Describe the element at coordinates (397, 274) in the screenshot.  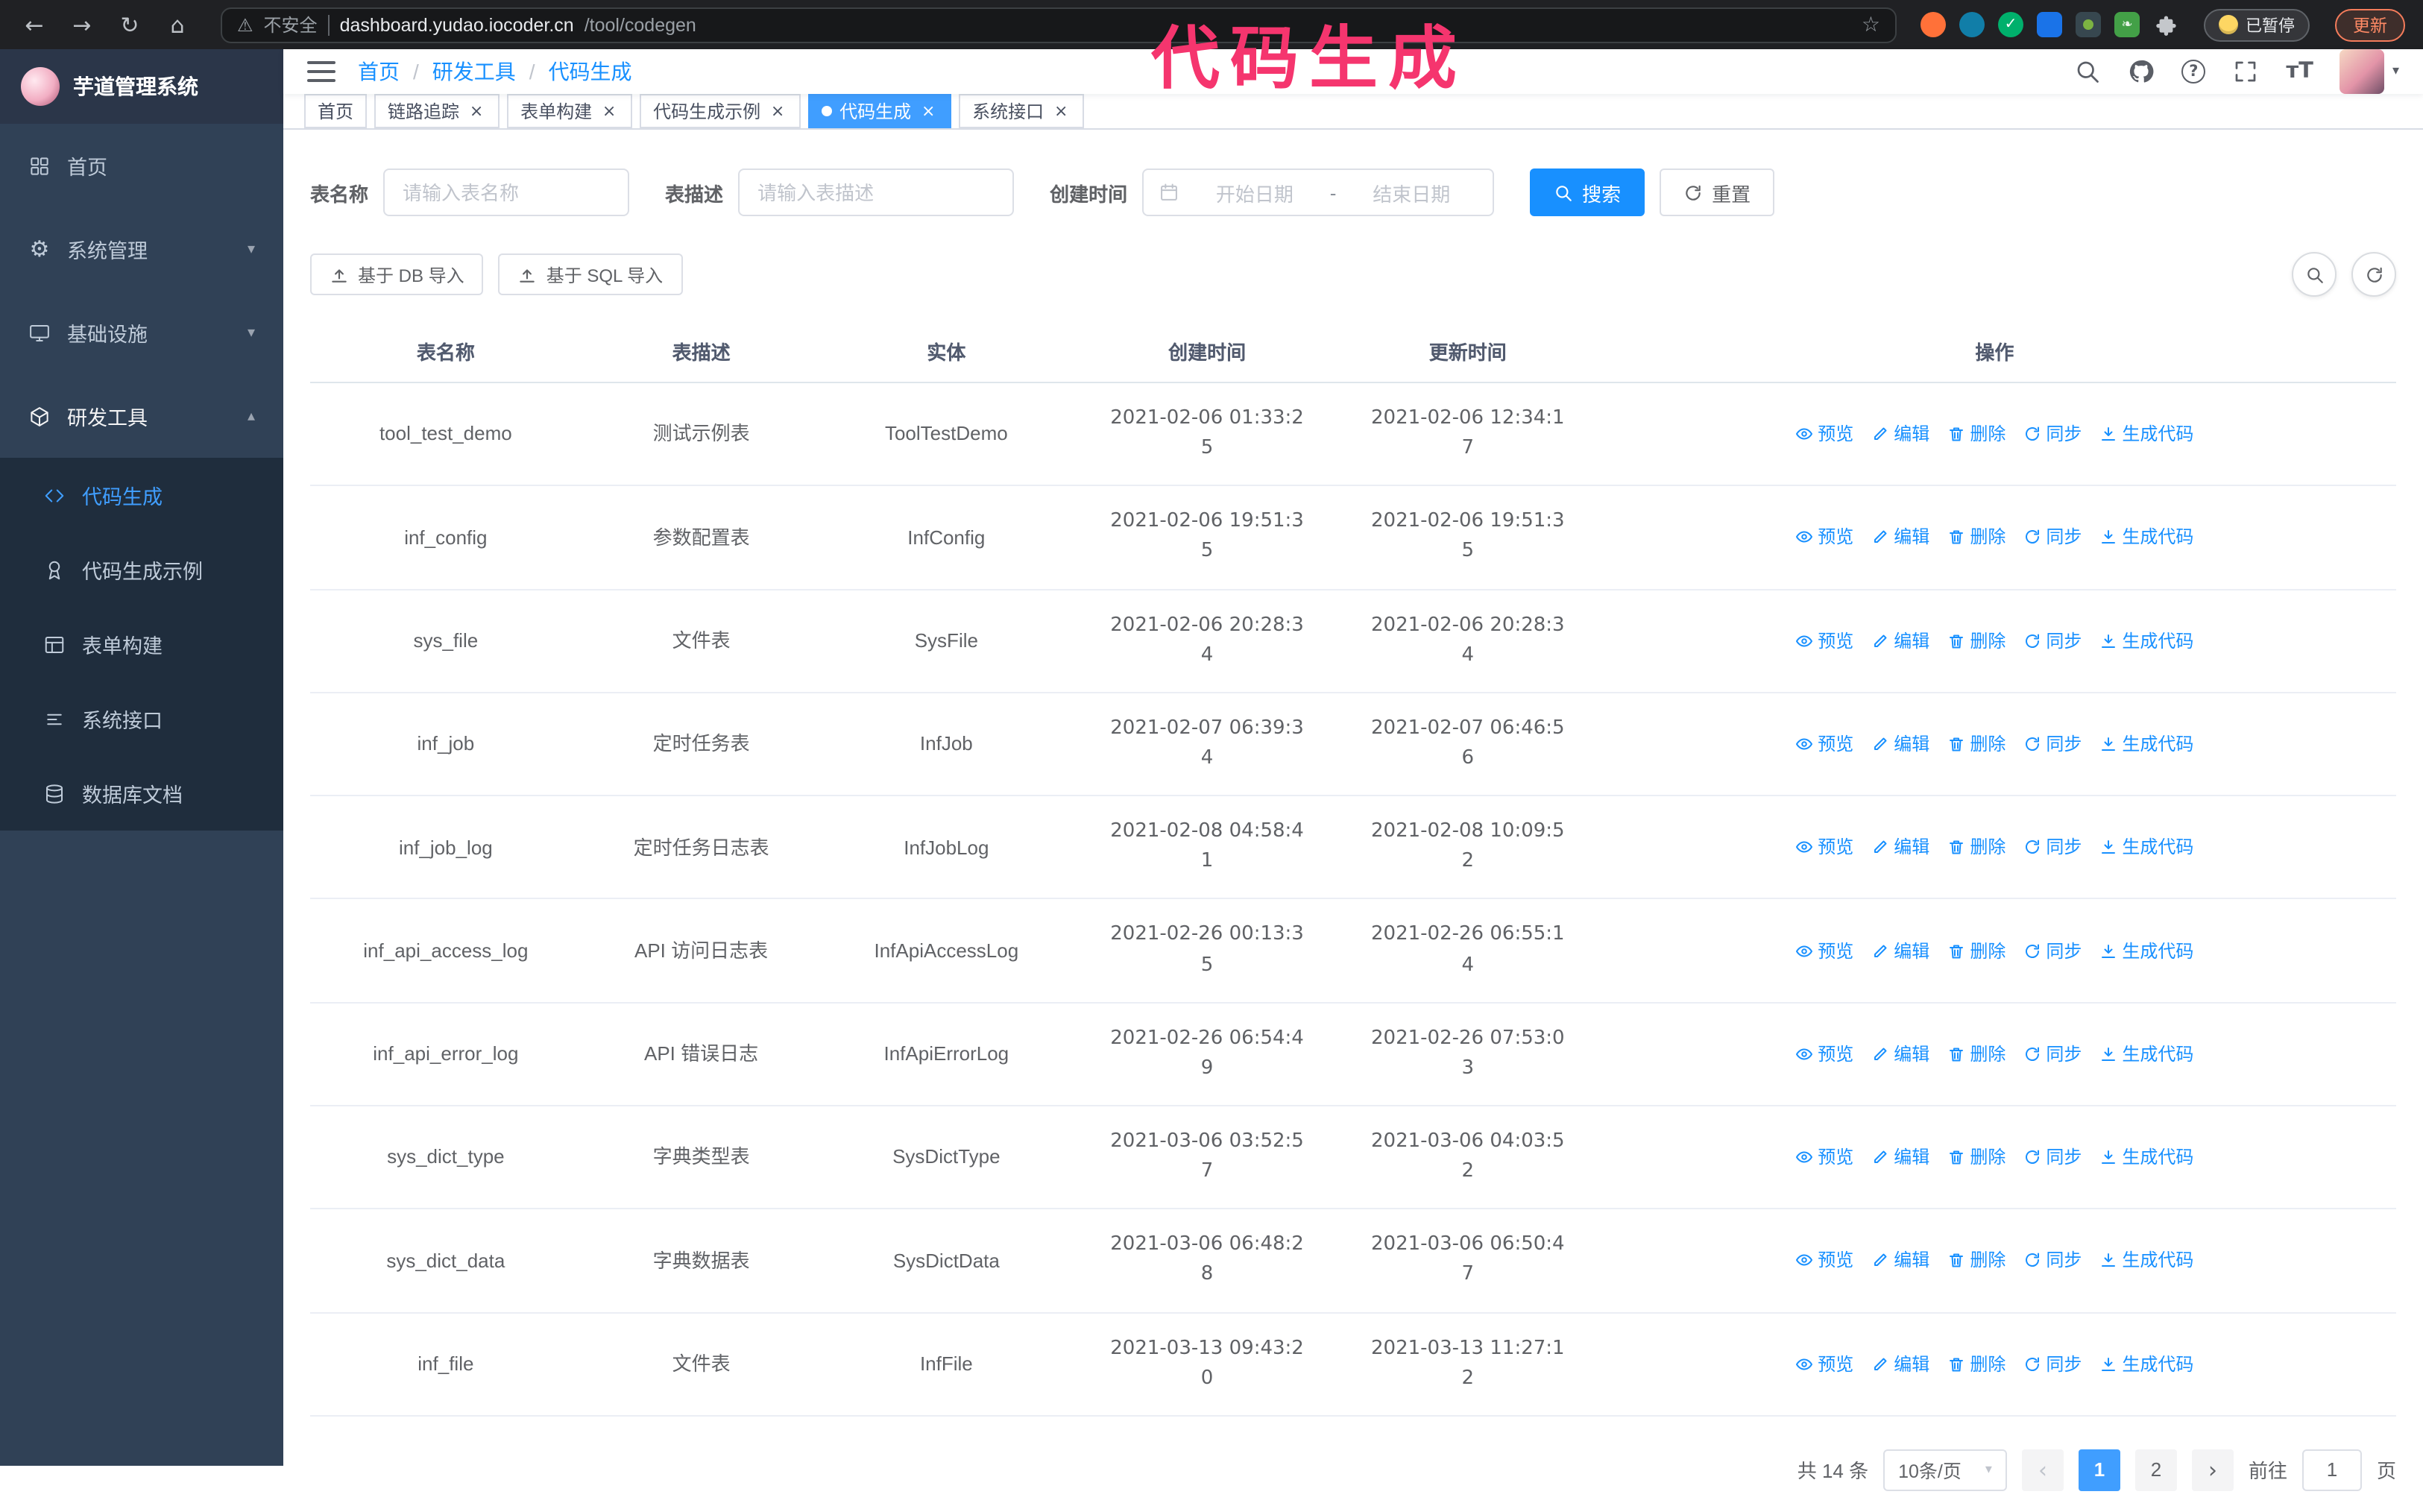
I see `import-db-button: 基于 DB 导入` at that location.